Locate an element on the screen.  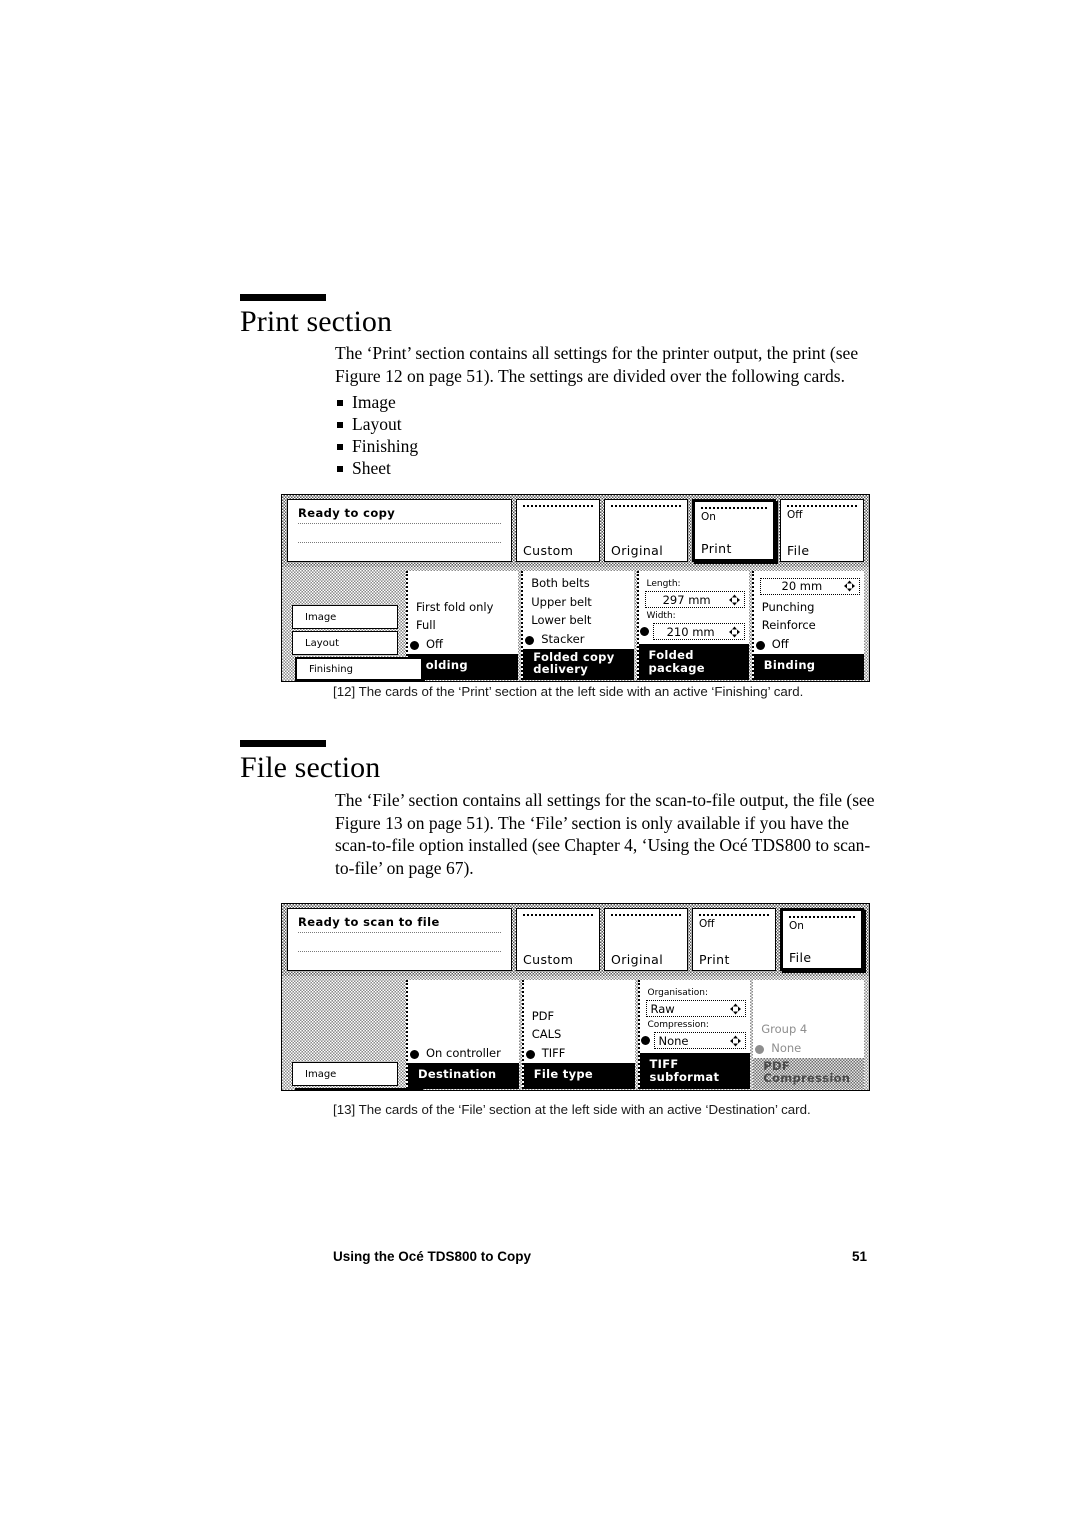
option-reinforce: Reinforce is located at coordinates (810, 625).